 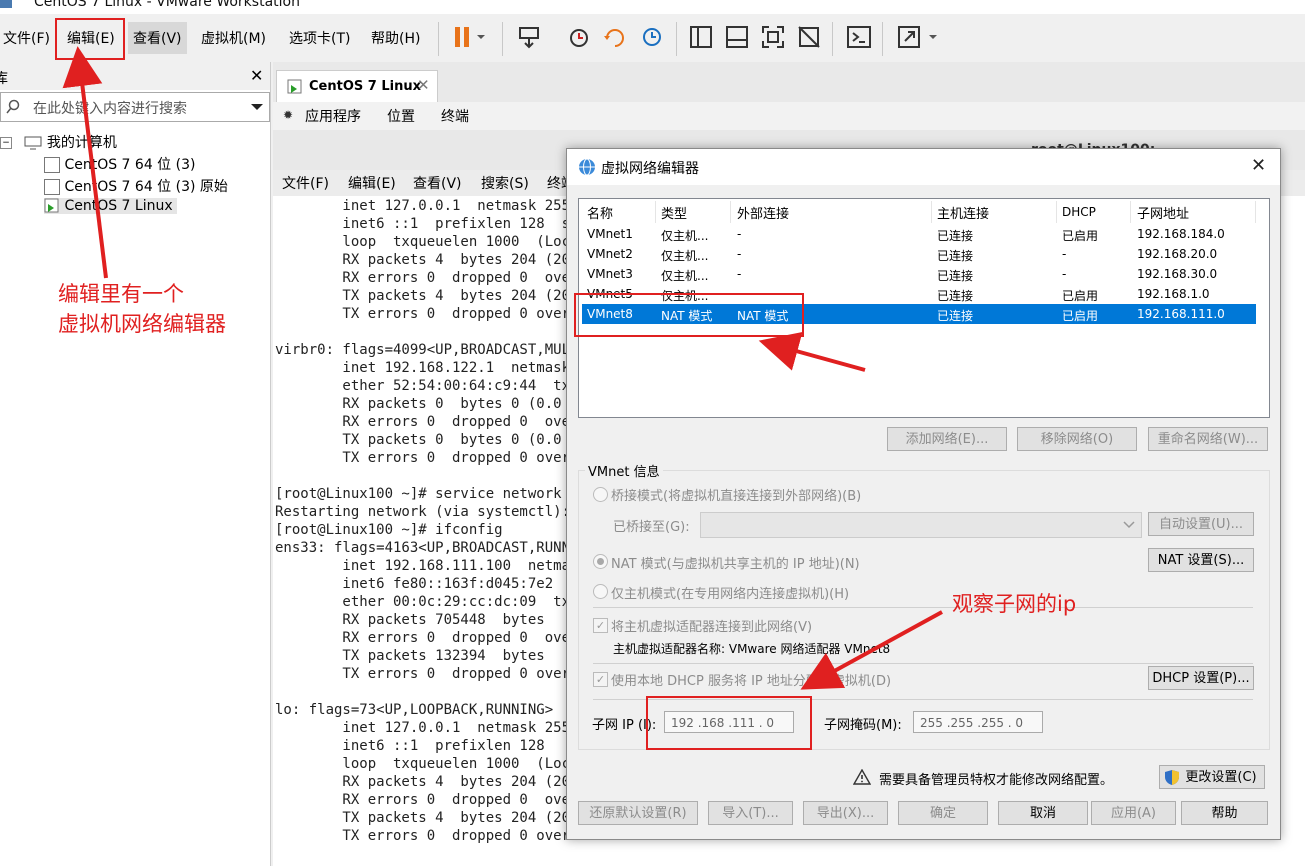 I want to click on annotation-subnet-note: 观察子网的ip, so click(x=1014, y=604).